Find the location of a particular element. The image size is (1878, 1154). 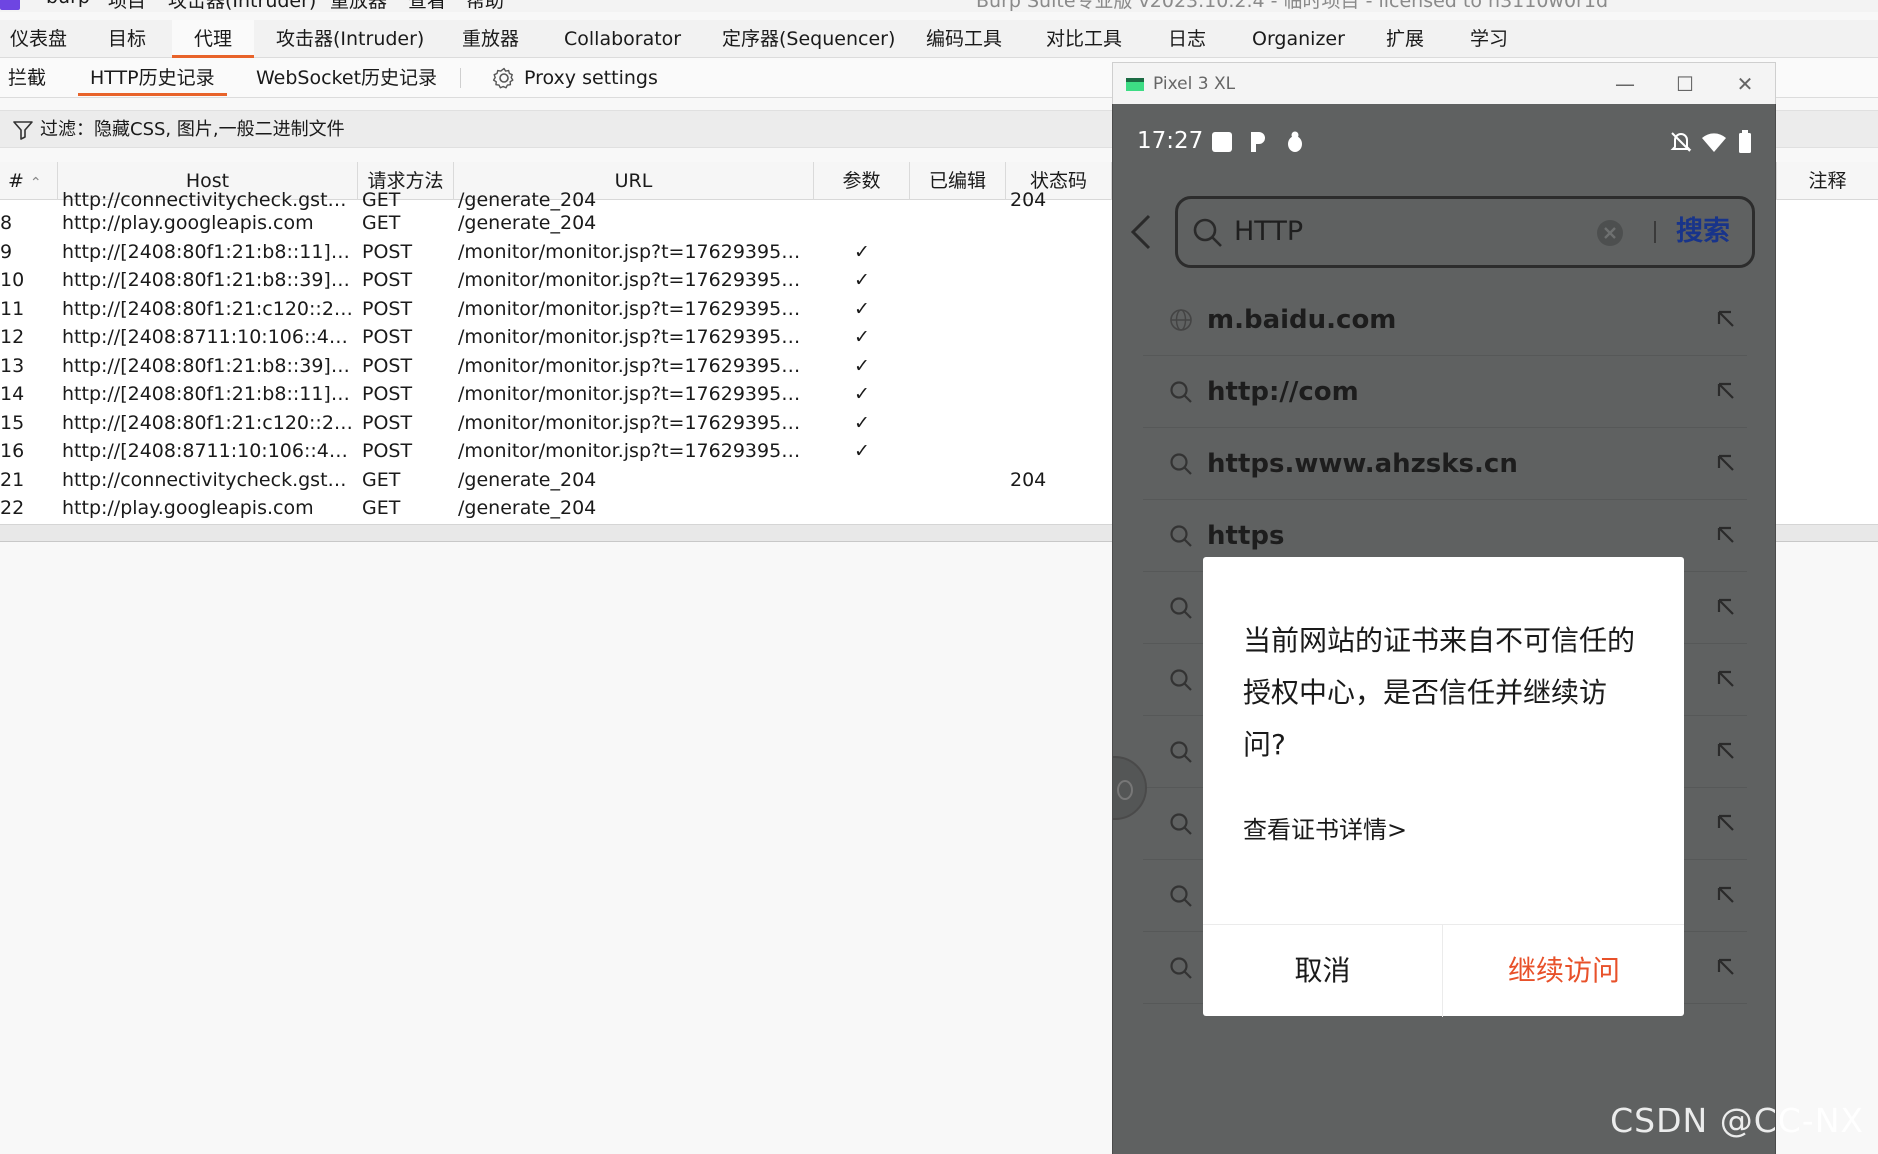

back-arrow-icon is located at coordinates (1141, 232).